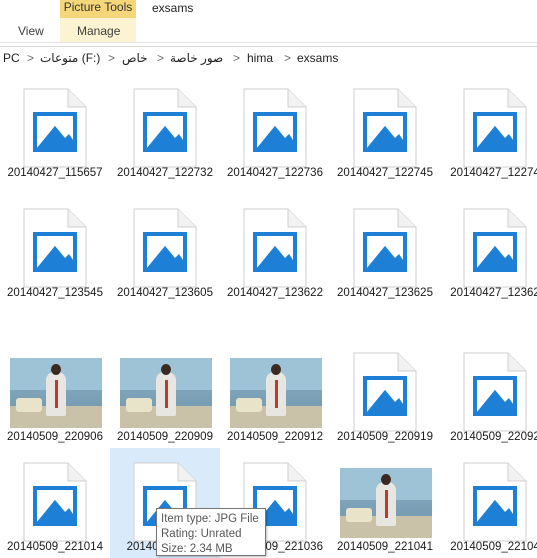  What do you see at coordinates (268, 21) in the screenshot?
I see `ribbon: Picture Tools View Manage exsams` at bounding box center [268, 21].